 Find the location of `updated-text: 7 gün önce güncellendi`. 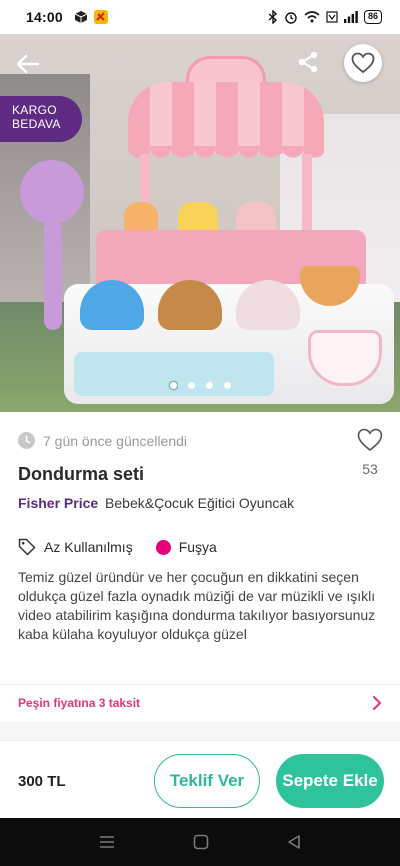

updated-text: 7 gün önce güncellendi is located at coordinates (115, 440).